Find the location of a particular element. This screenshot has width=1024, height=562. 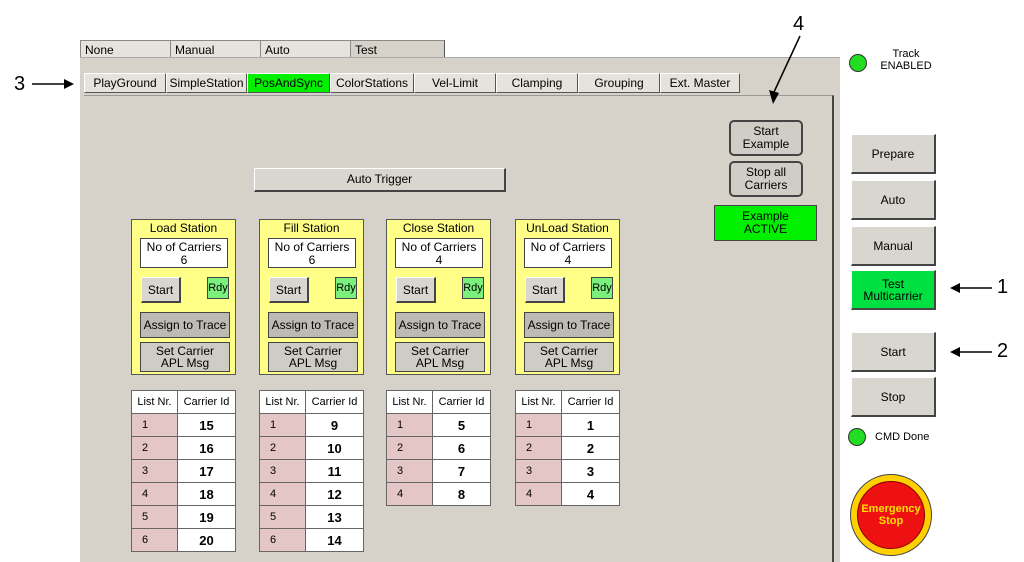

sub-tab-simplestation: SimpleStation is located at coordinates (206, 83).